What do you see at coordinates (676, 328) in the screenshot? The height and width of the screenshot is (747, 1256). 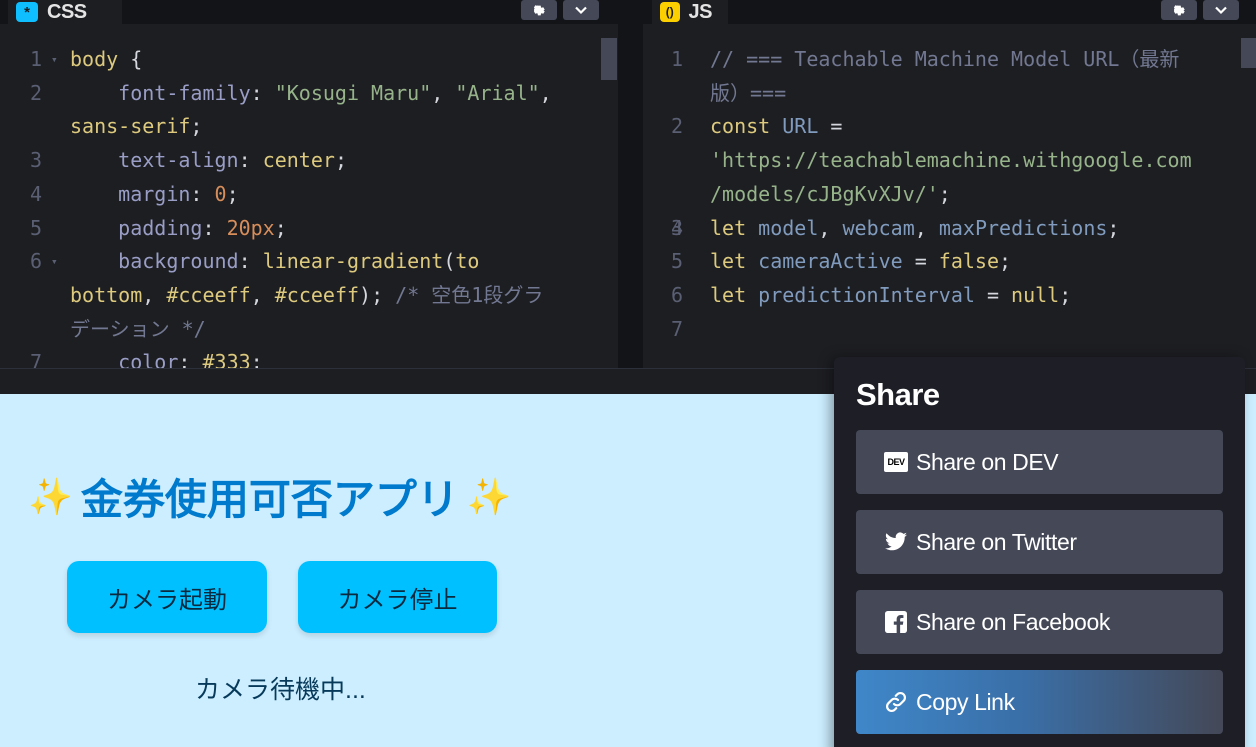 I see `line-number: 7` at bounding box center [676, 328].